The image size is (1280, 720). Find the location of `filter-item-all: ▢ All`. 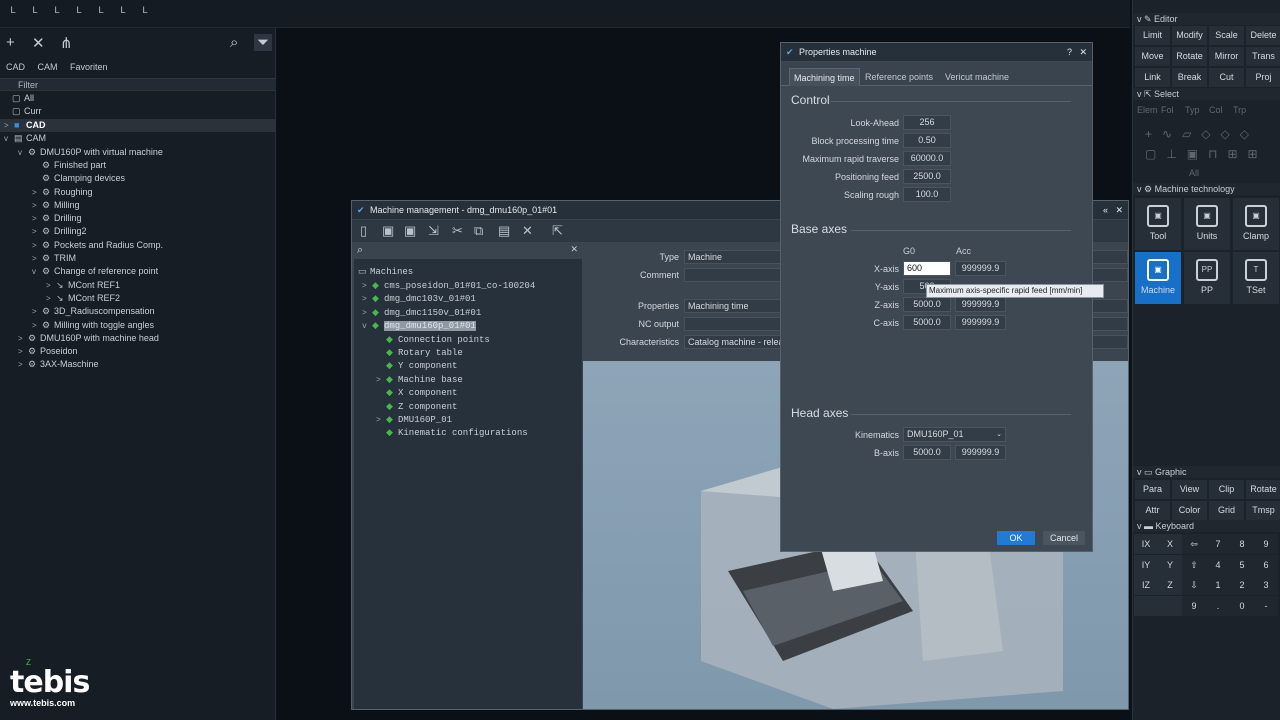

filter-item-all: ▢ All is located at coordinates (23, 98).